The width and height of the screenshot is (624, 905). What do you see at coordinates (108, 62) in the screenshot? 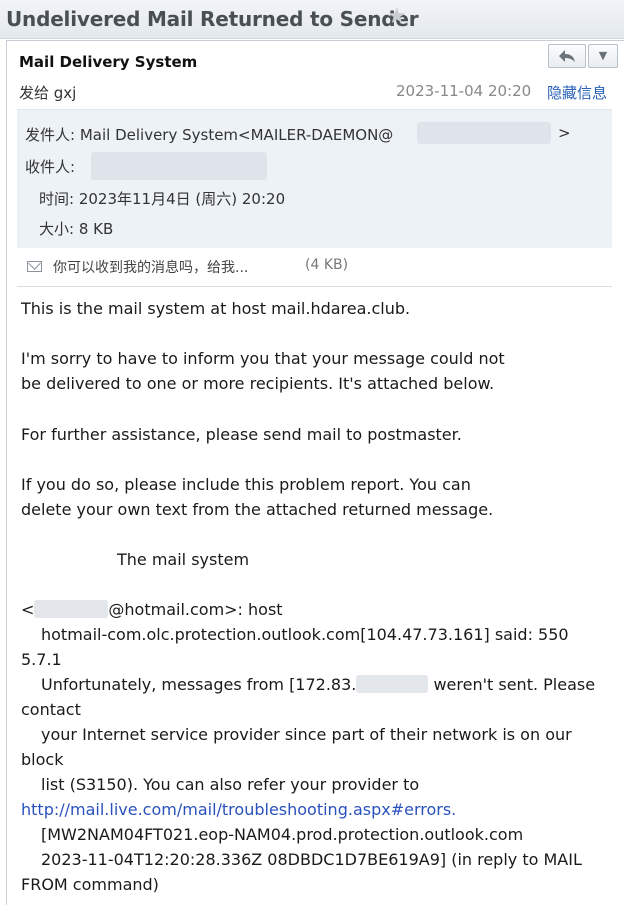
I see `sender-name: Mail Delivery System` at bounding box center [108, 62].